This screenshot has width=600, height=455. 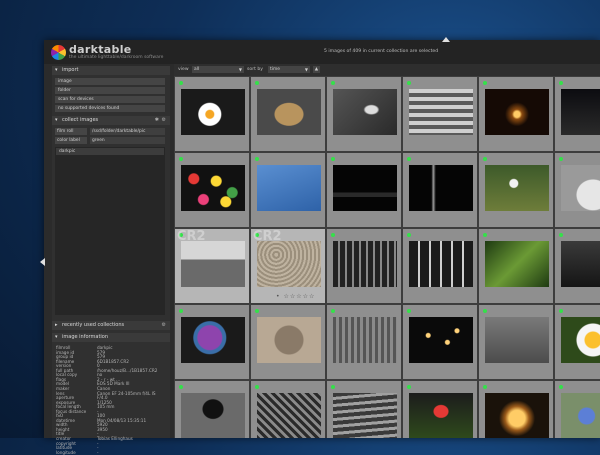 I want to click on collapsed-arrow-icon: ▸, so click(x=56, y=325).